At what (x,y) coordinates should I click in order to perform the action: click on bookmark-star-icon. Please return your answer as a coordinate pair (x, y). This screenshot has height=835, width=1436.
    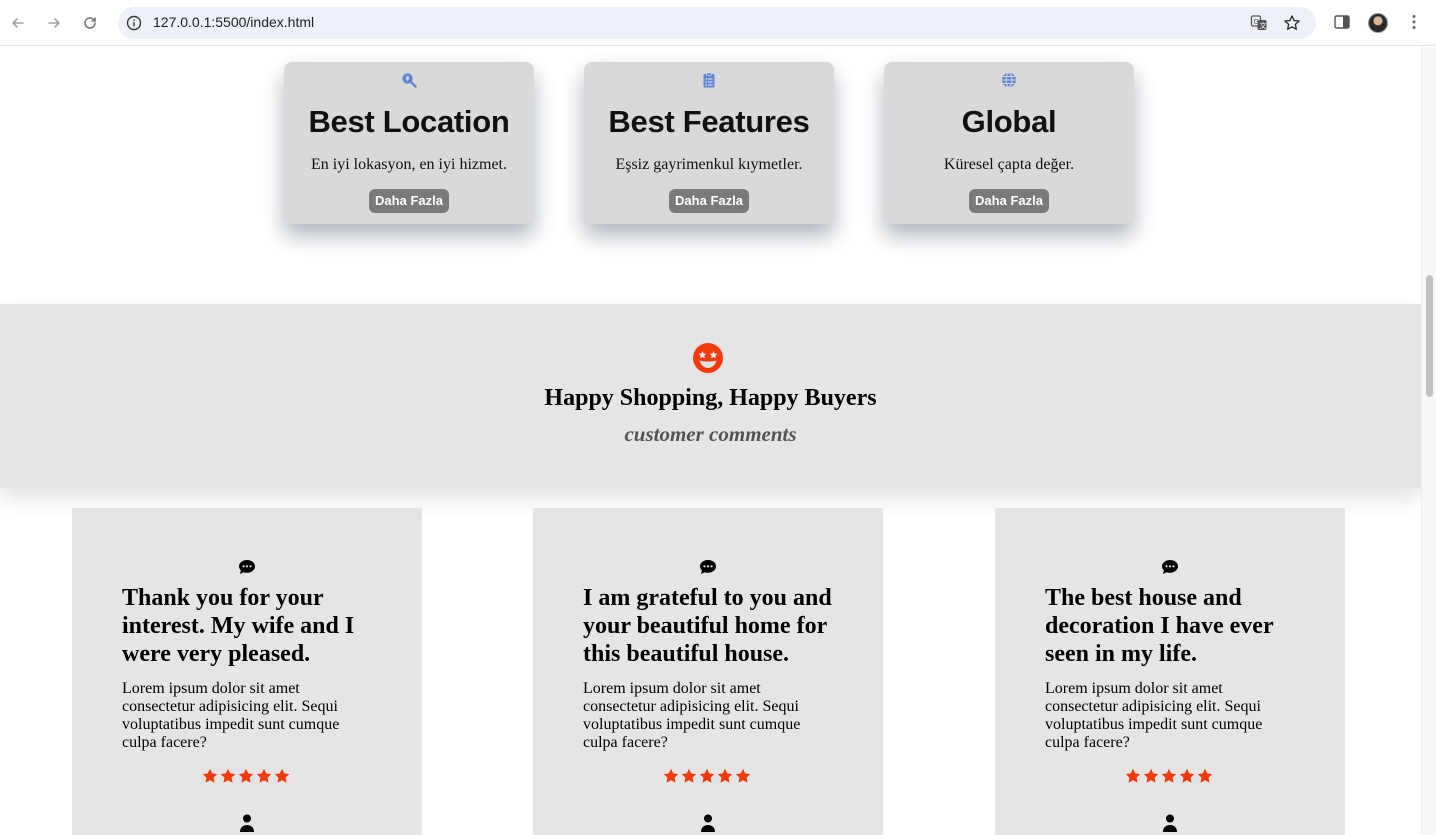
    Looking at the image, I should click on (1292, 23).